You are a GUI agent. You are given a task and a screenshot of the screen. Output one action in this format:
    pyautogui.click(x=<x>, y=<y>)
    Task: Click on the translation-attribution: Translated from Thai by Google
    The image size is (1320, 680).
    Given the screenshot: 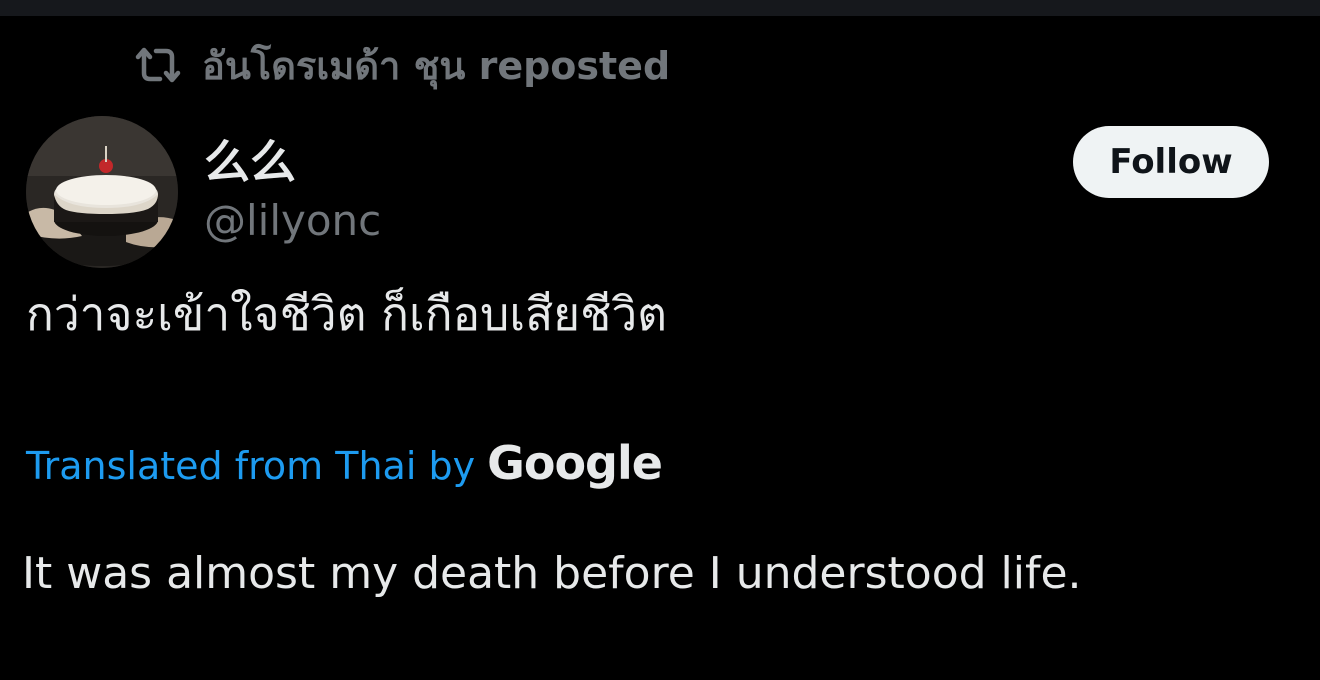 What is the action you would take?
    pyautogui.click(x=344, y=463)
    